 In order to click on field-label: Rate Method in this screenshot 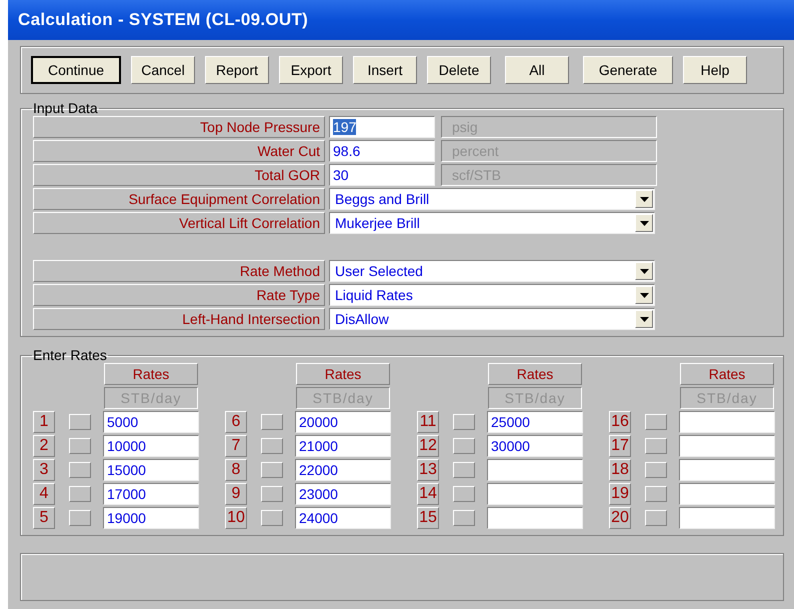, I will do `click(179, 271)`.